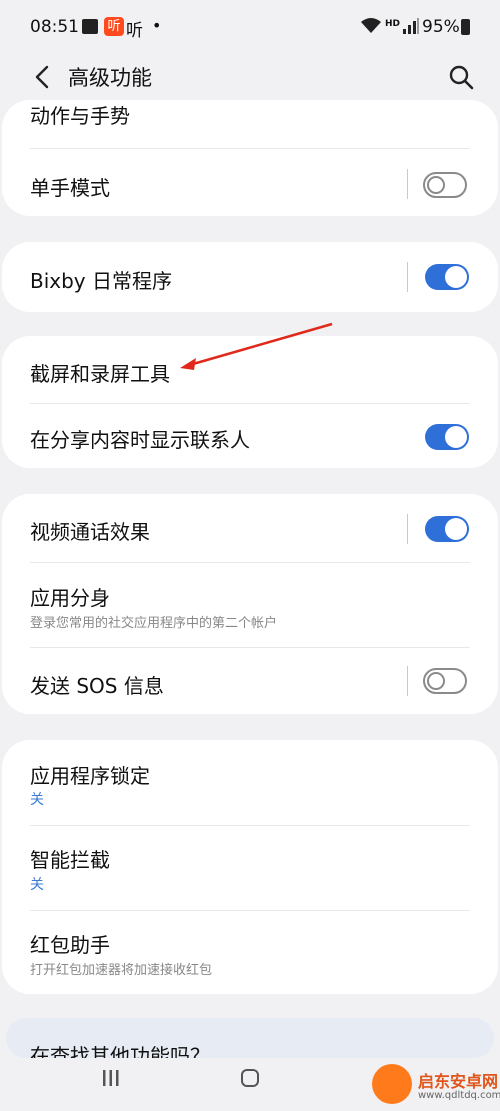 The width and height of the screenshot is (500, 1111). Describe the element at coordinates (140, 440) in the screenshot. I see `row-label: 在分享内容时显示联系人` at that location.